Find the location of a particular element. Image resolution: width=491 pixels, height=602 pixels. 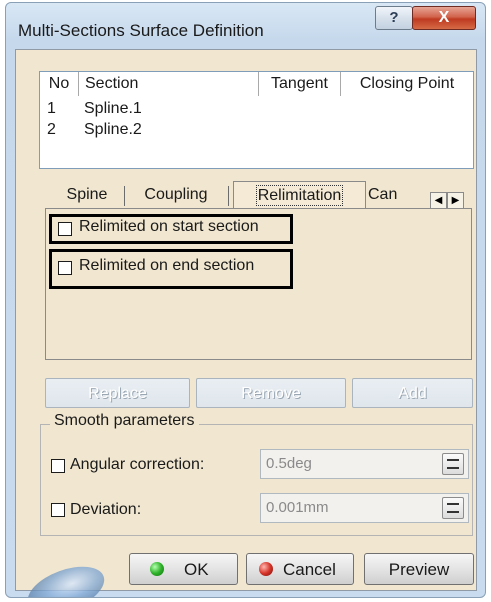

sections-table-header: No Section Tangent Closing Point is located at coordinates (256, 84).